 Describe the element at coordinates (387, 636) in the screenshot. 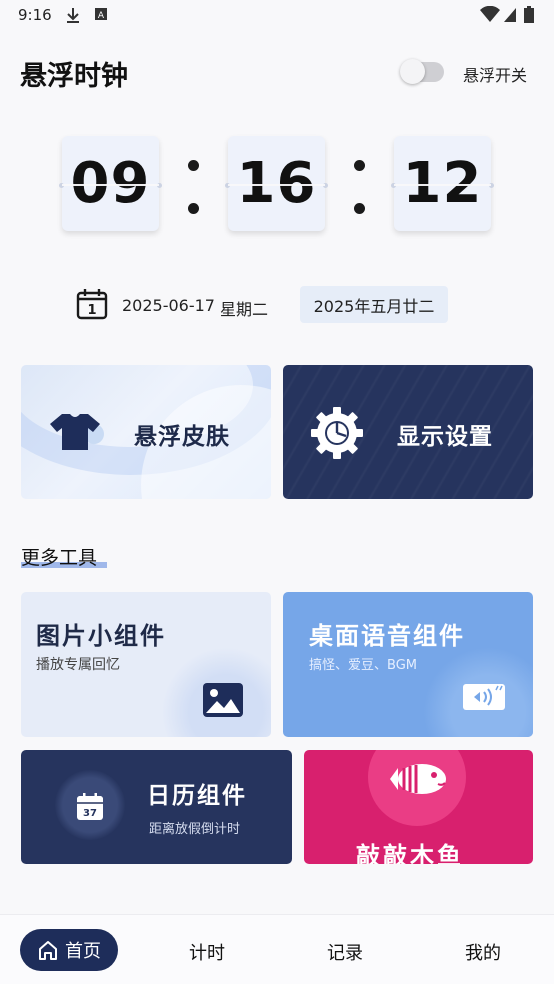

I see `voice-widget-title: 桌面语音组件` at that location.